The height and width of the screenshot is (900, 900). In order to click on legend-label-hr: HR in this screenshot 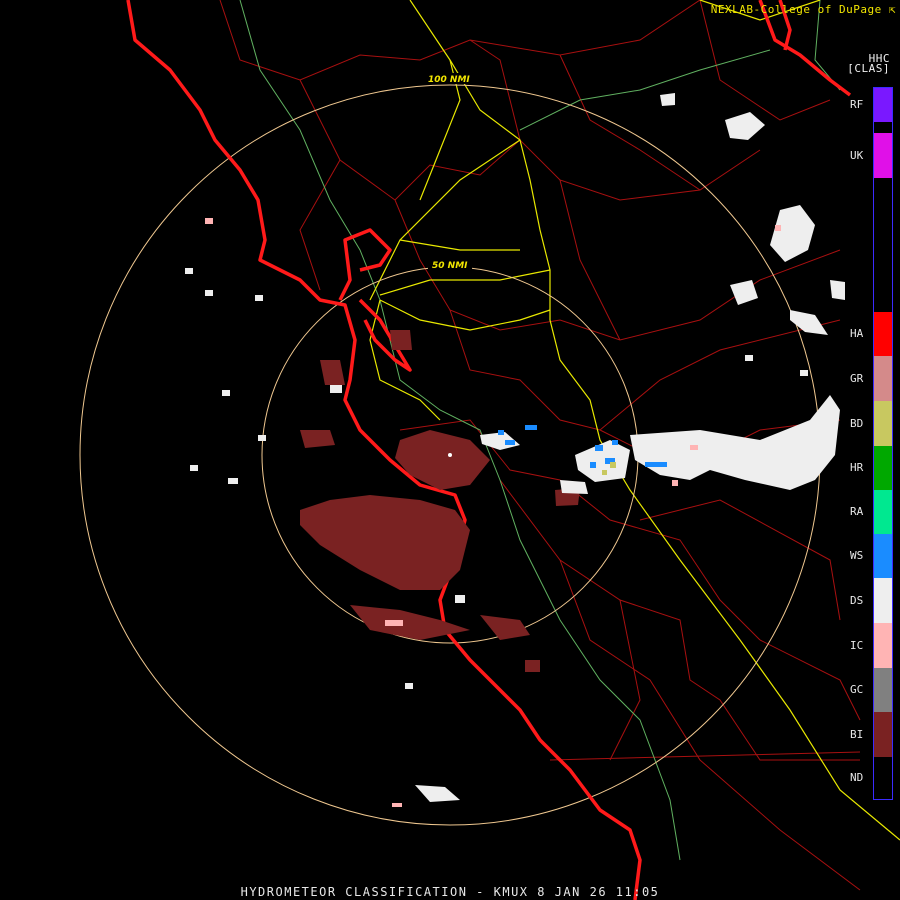, I will do `click(857, 467)`.